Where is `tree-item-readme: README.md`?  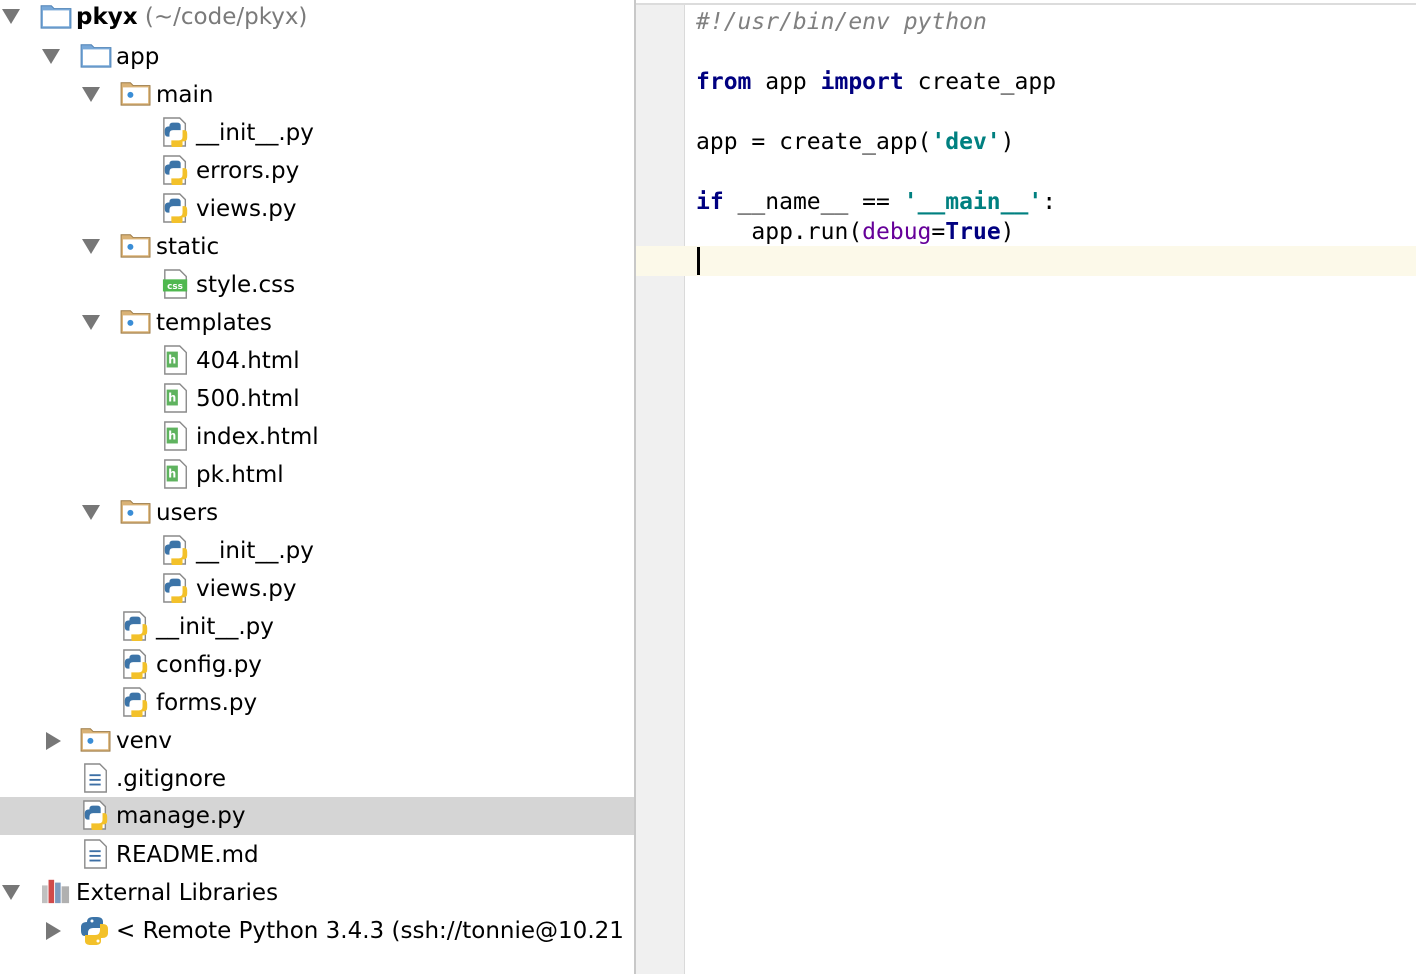 tree-item-readme: README.md is located at coordinates (317, 855).